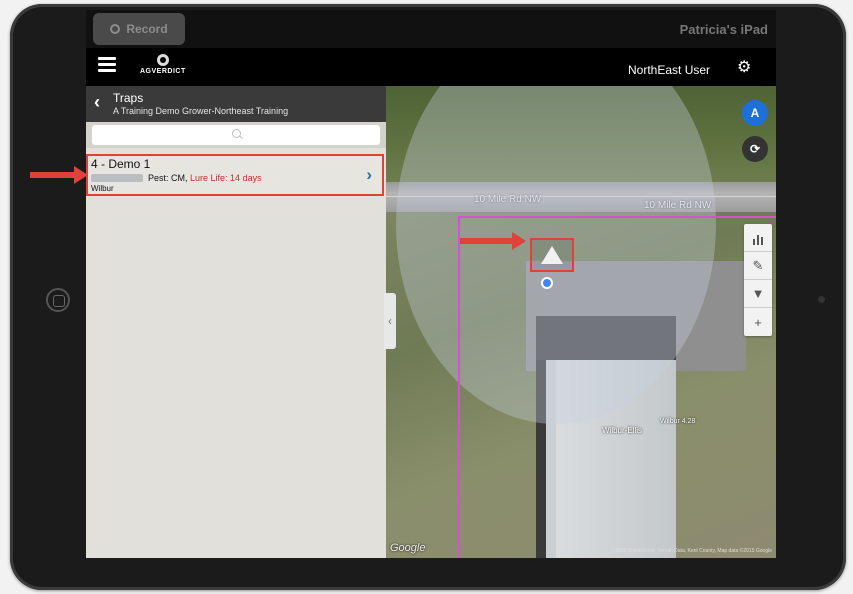  I want to click on agverdict-logo: AGVERDICT, so click(163, 64).